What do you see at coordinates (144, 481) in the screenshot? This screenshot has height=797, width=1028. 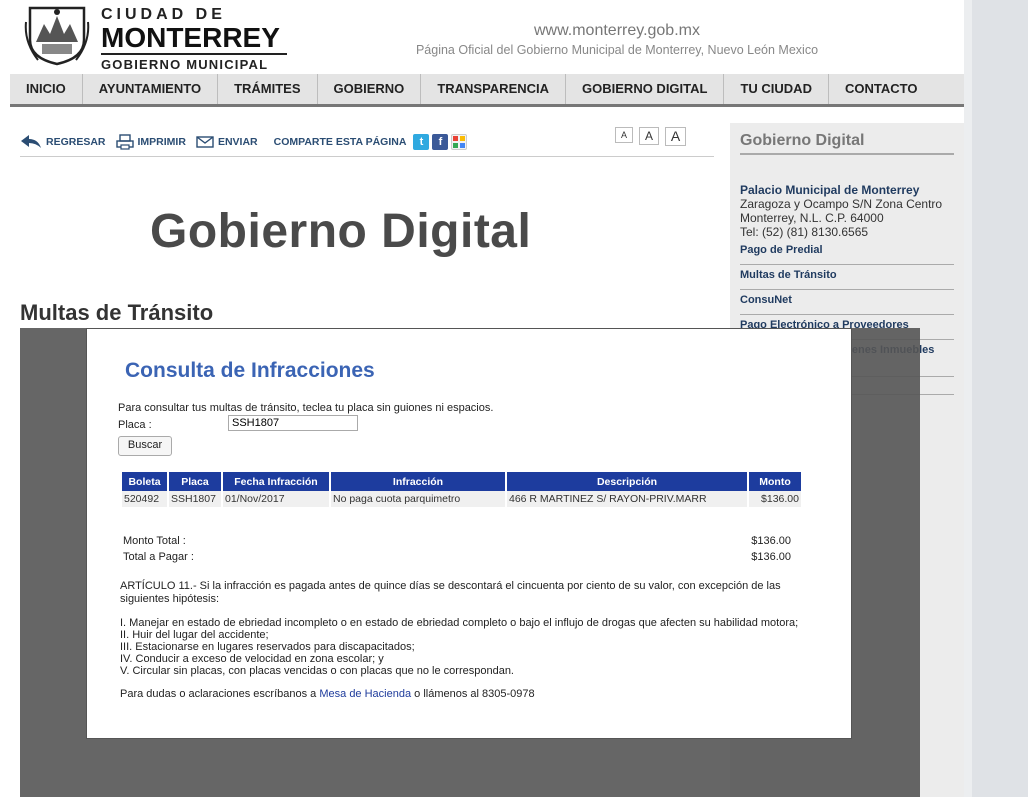 I see `header-boleta: Boleta` at bounding box center [144, 481].